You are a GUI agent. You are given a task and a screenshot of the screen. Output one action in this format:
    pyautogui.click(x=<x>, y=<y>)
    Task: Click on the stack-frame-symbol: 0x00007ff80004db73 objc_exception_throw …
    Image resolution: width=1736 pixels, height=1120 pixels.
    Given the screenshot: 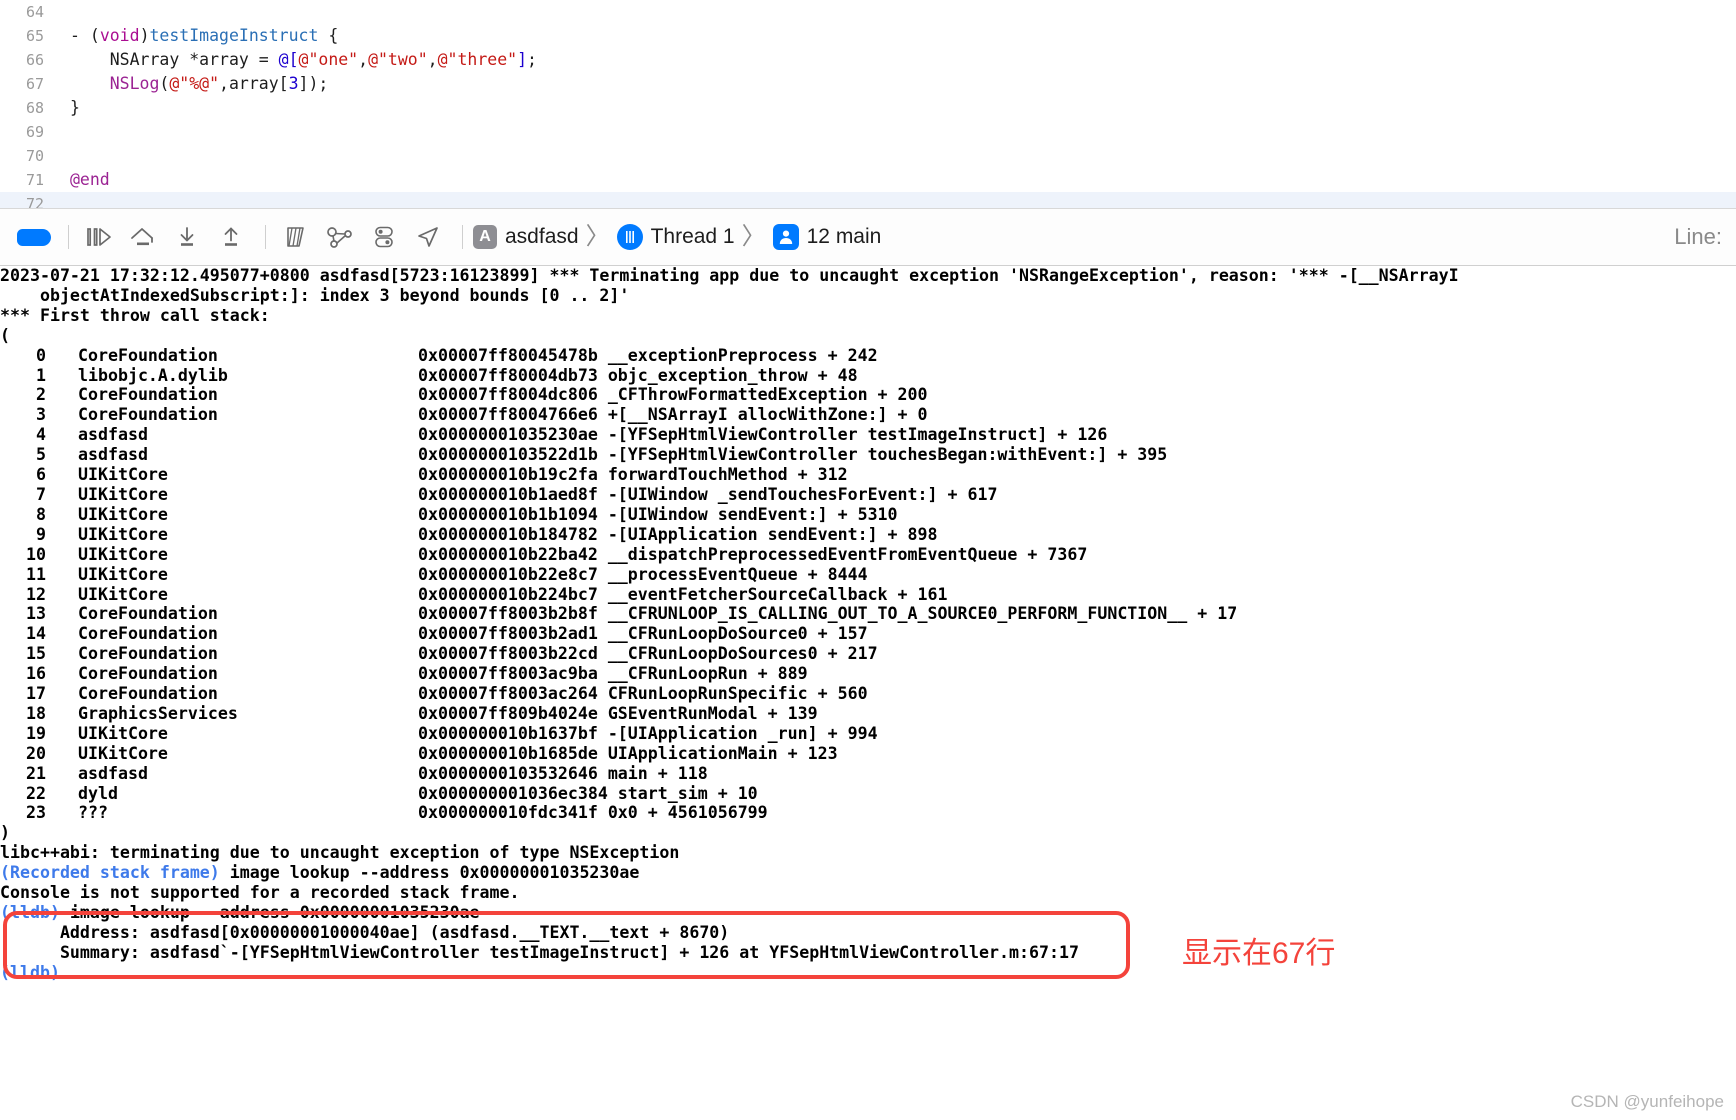 What is the action you would take?
    pyautogui.click(x=638, y=375)
    